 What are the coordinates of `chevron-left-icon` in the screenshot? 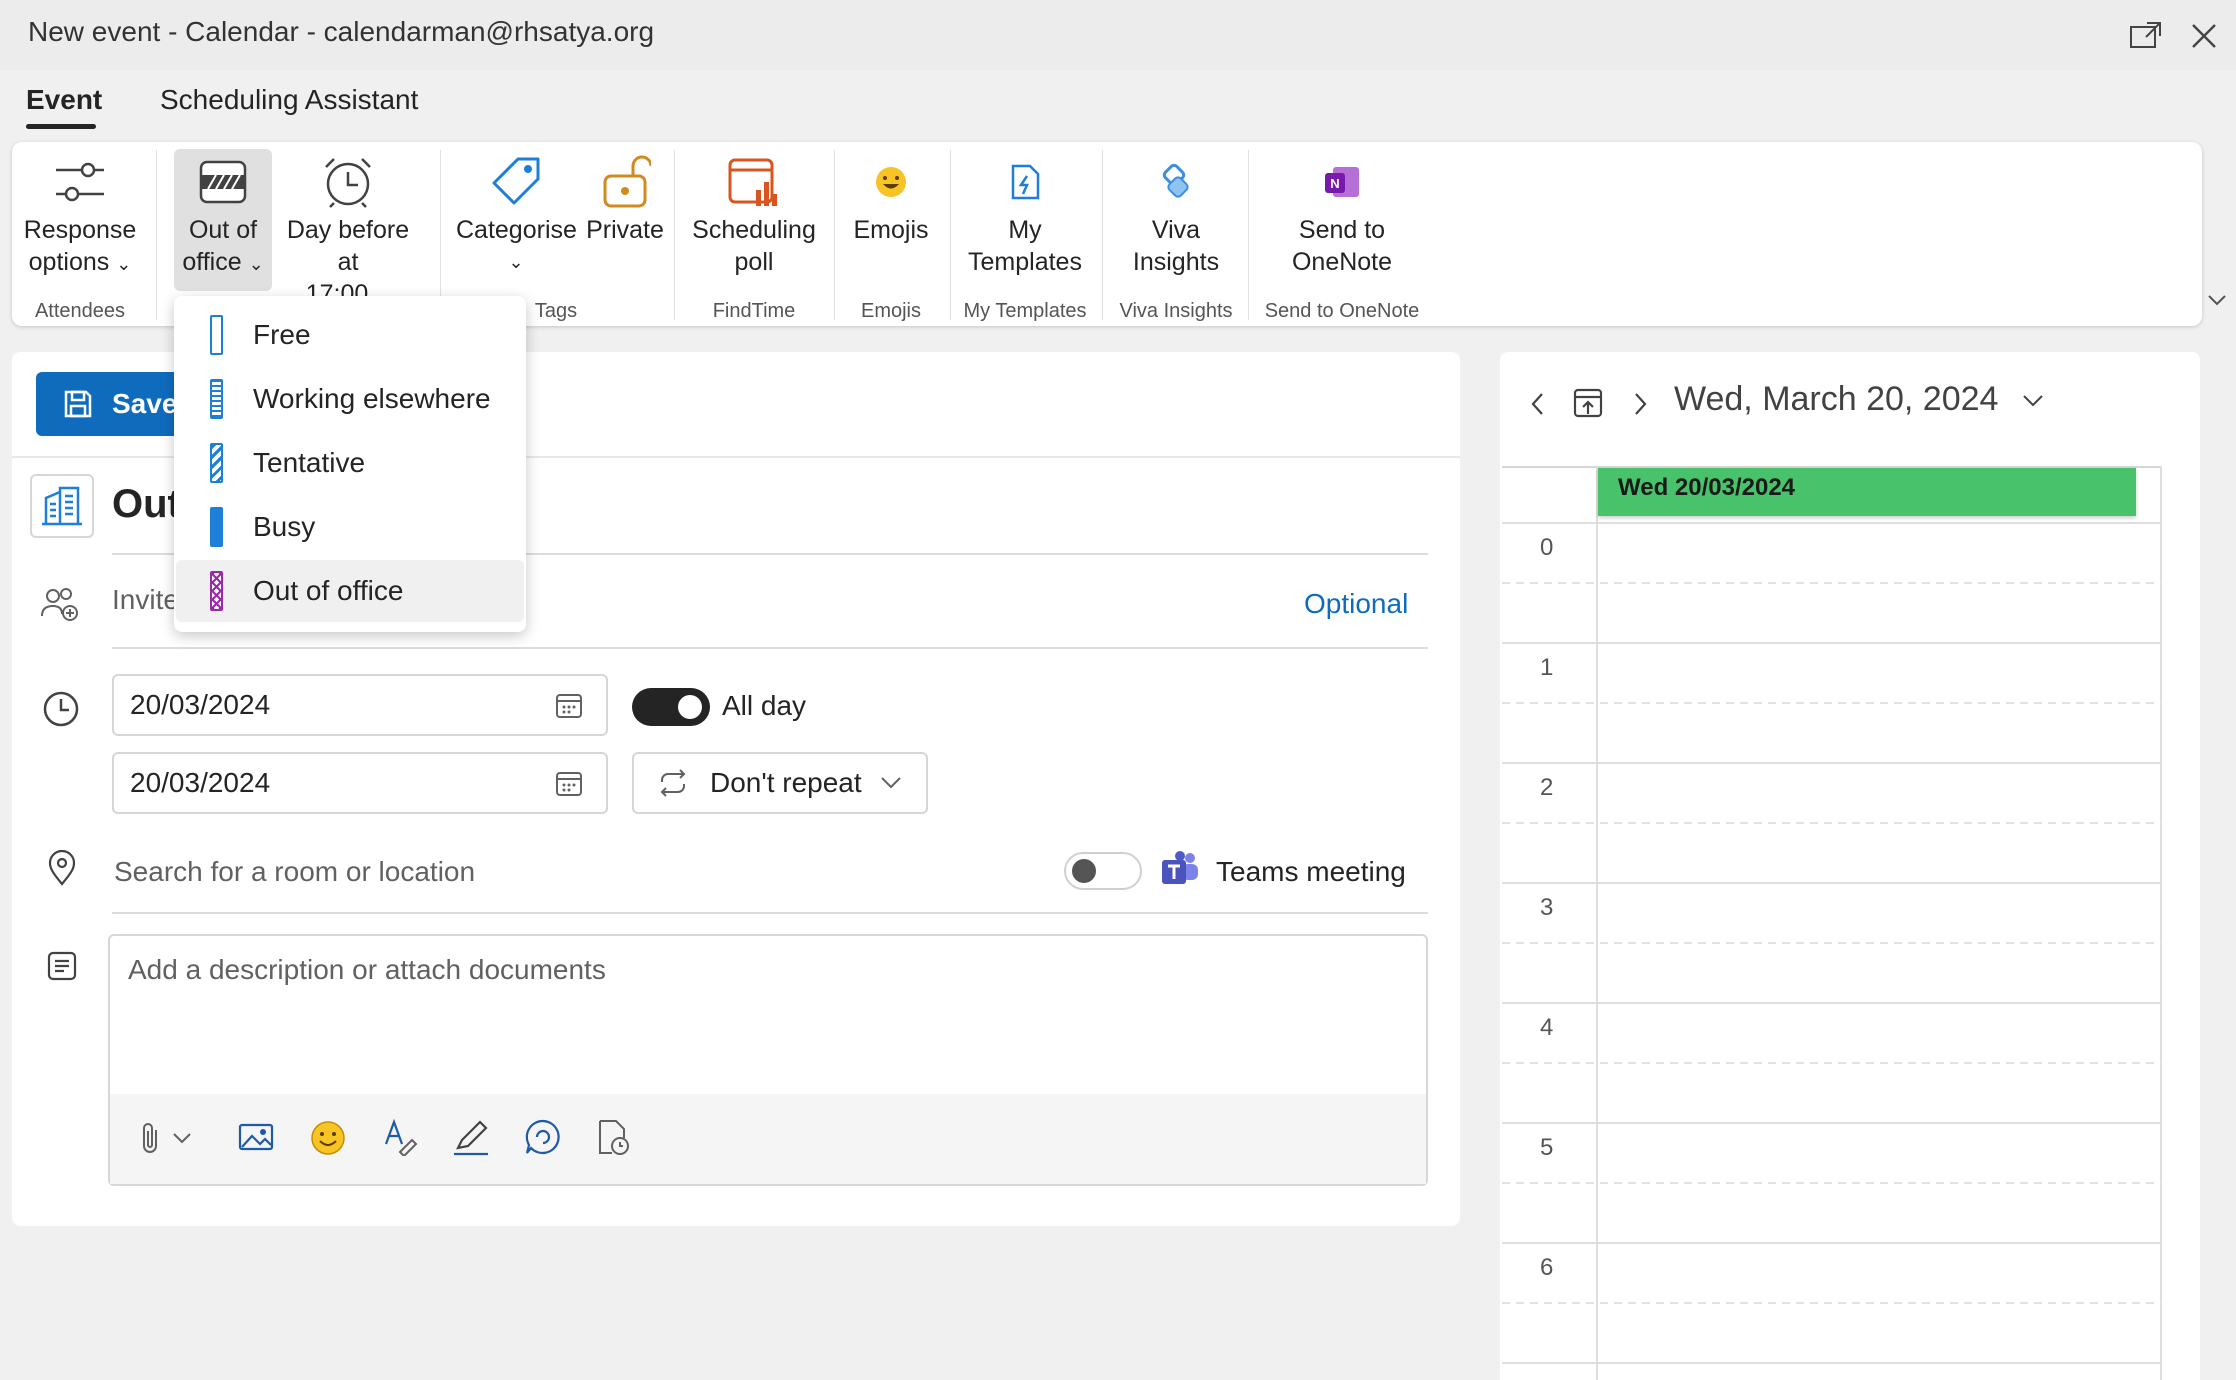 It's located at (1537, 404).